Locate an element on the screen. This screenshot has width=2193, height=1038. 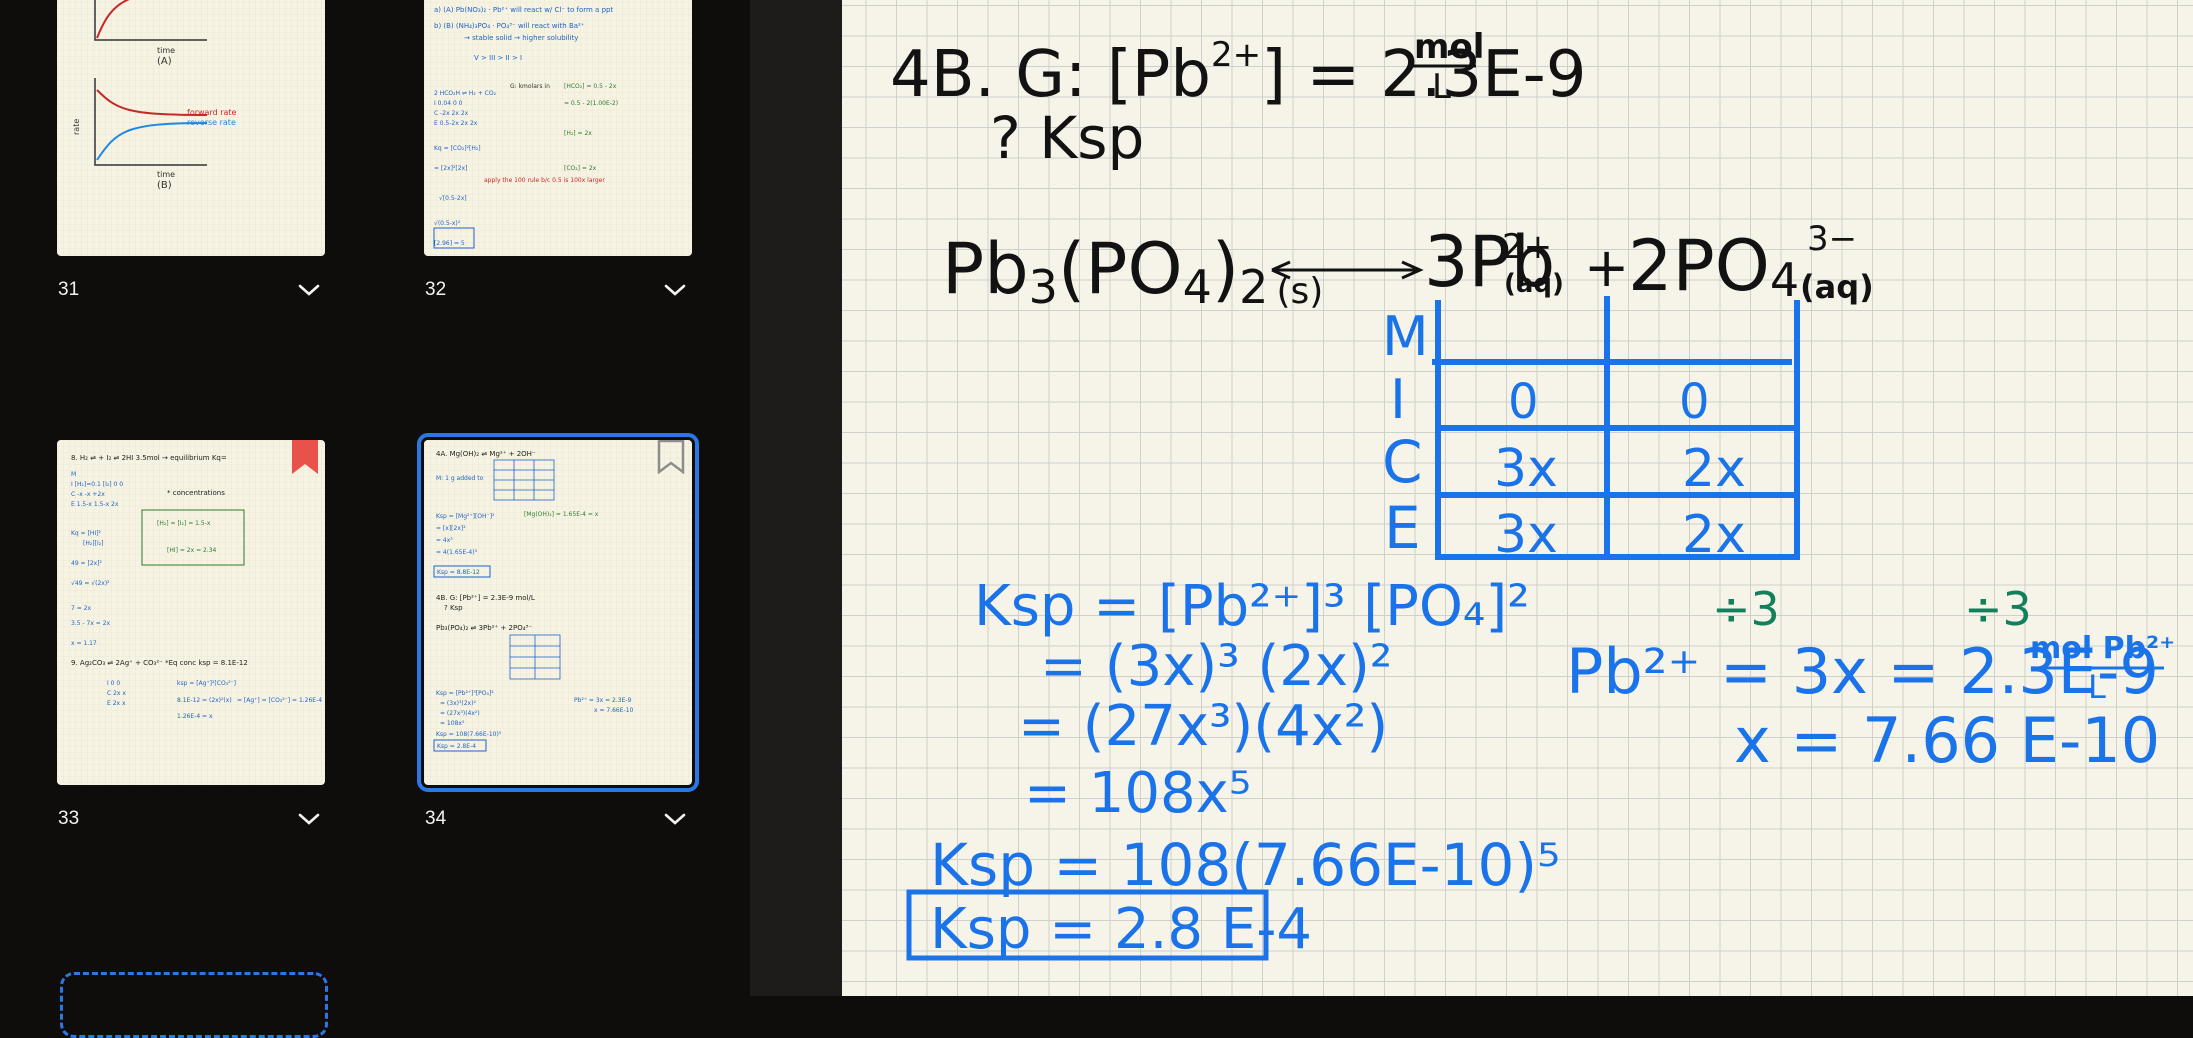
svg-text: reverse rate is located at coordinates (211, 122).